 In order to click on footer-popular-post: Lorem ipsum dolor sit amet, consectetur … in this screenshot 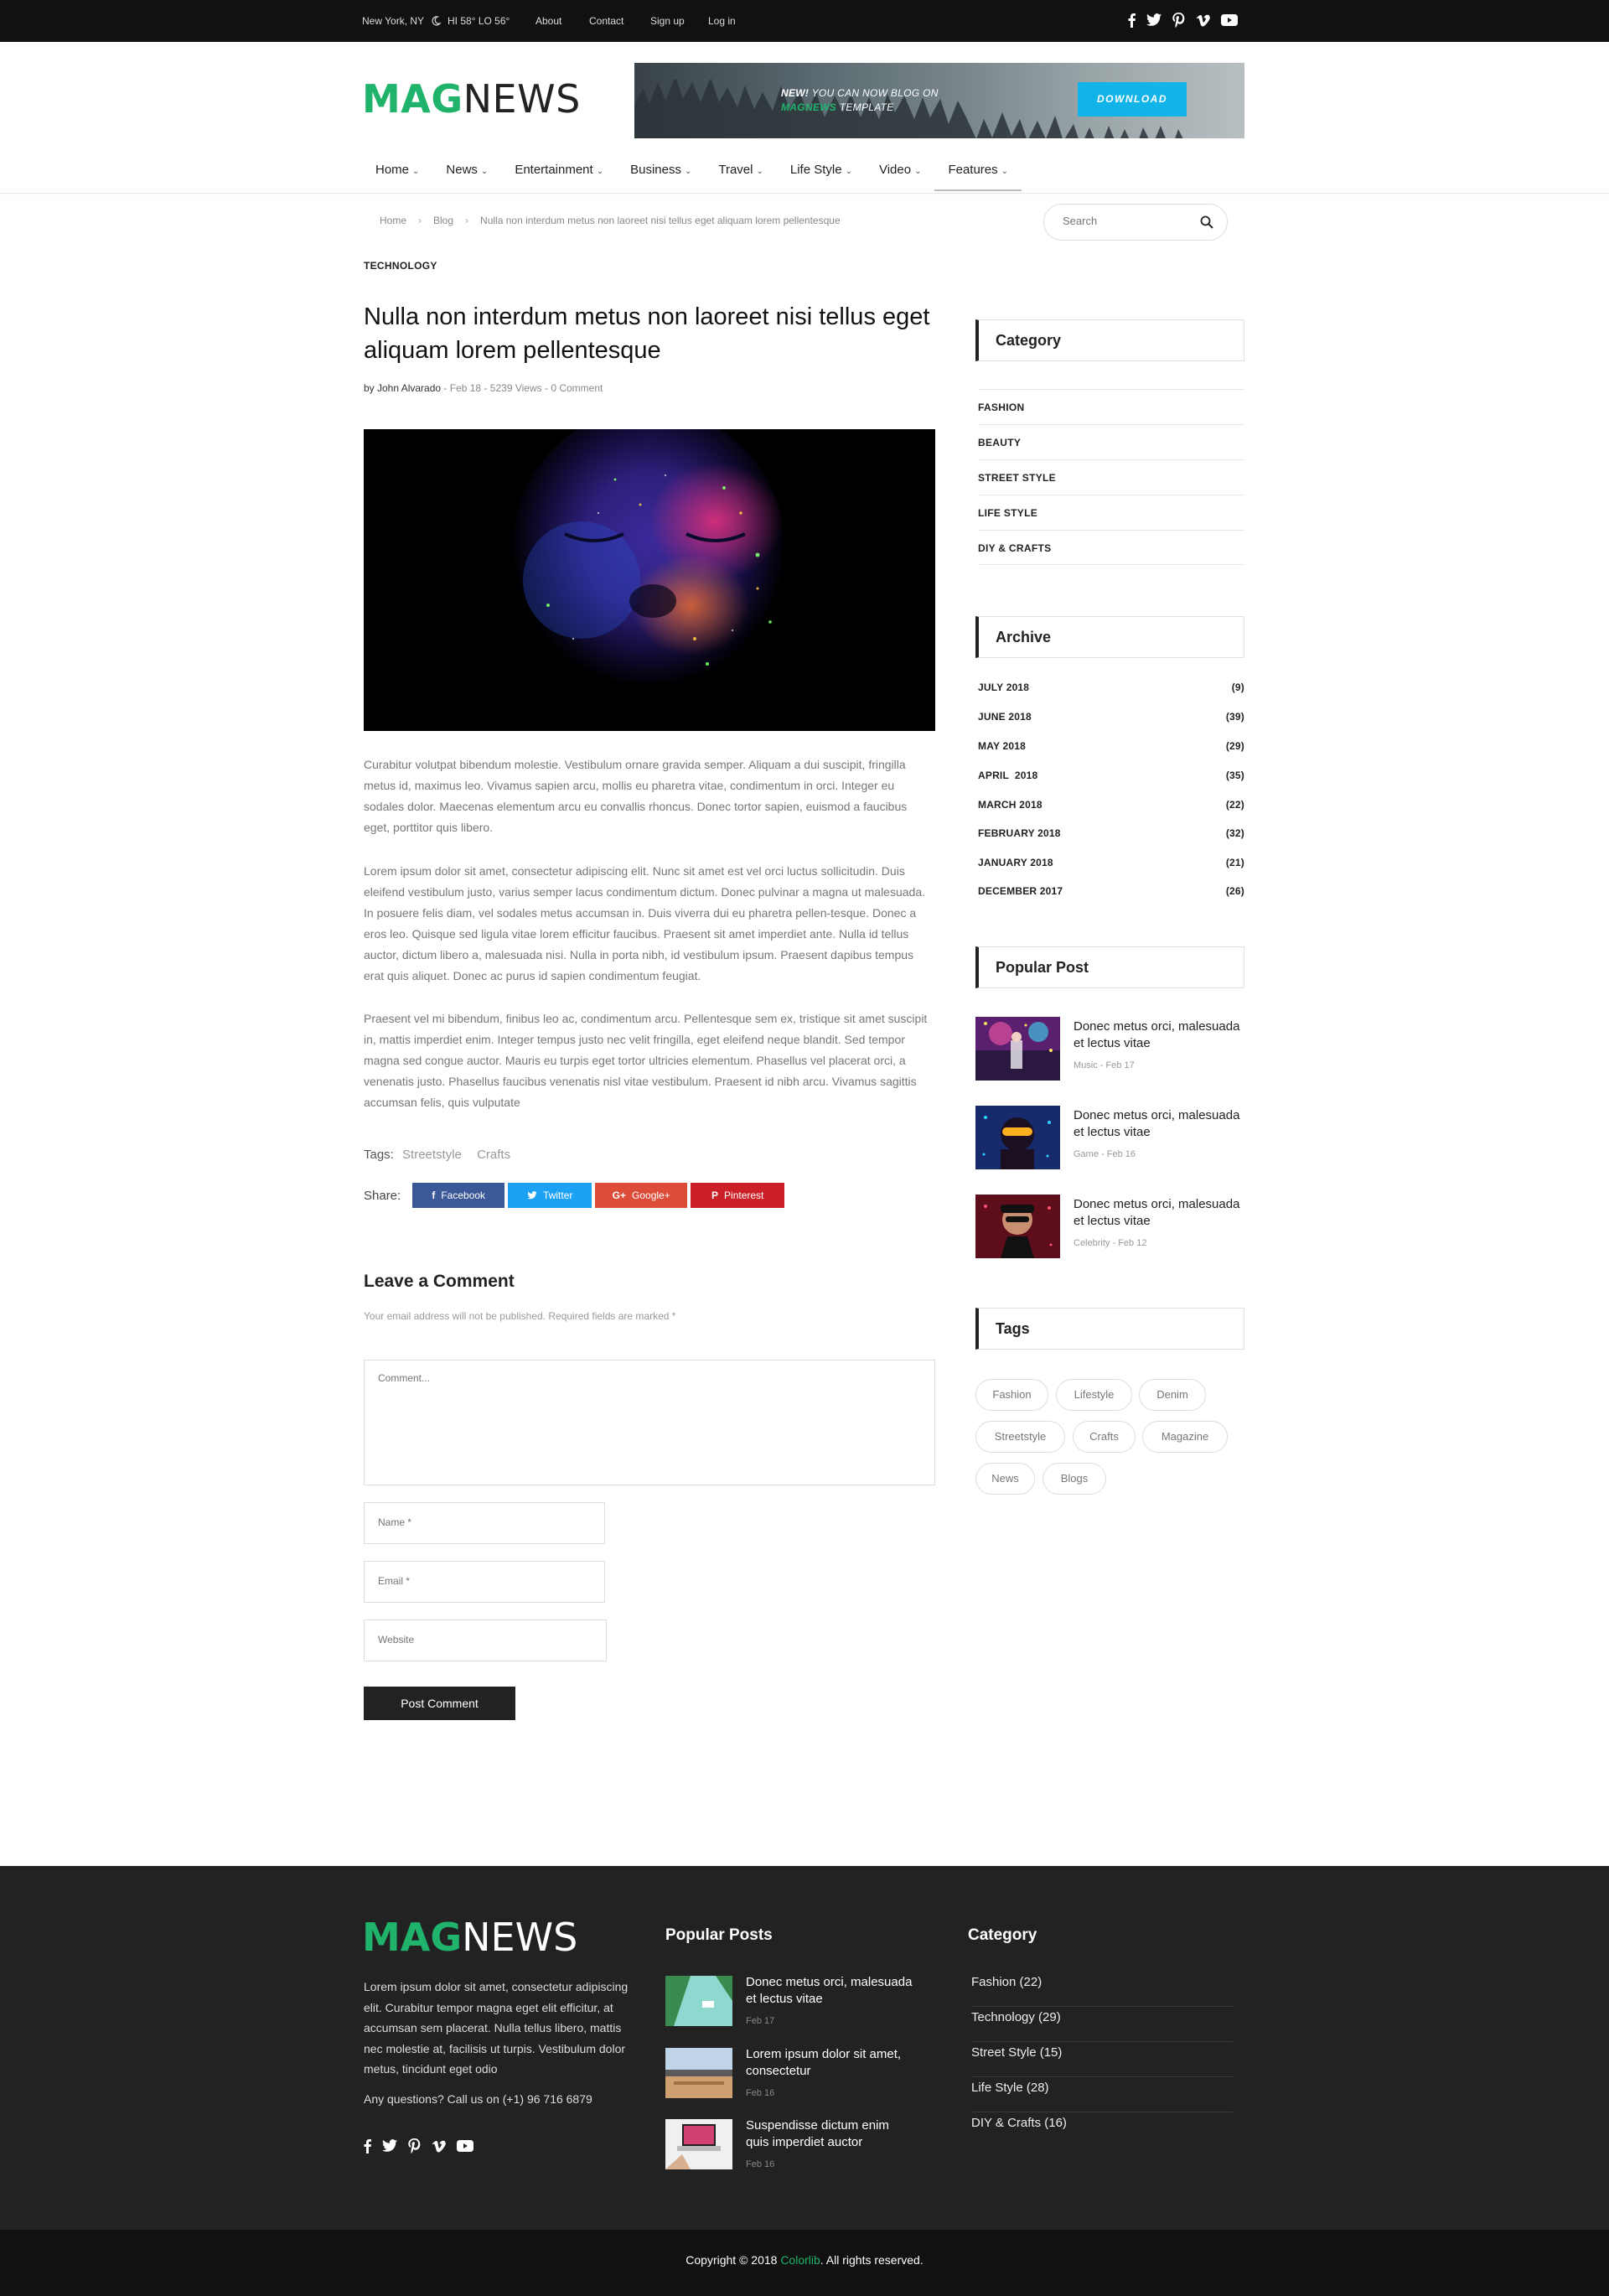, I will do `click(791, 2072)`.